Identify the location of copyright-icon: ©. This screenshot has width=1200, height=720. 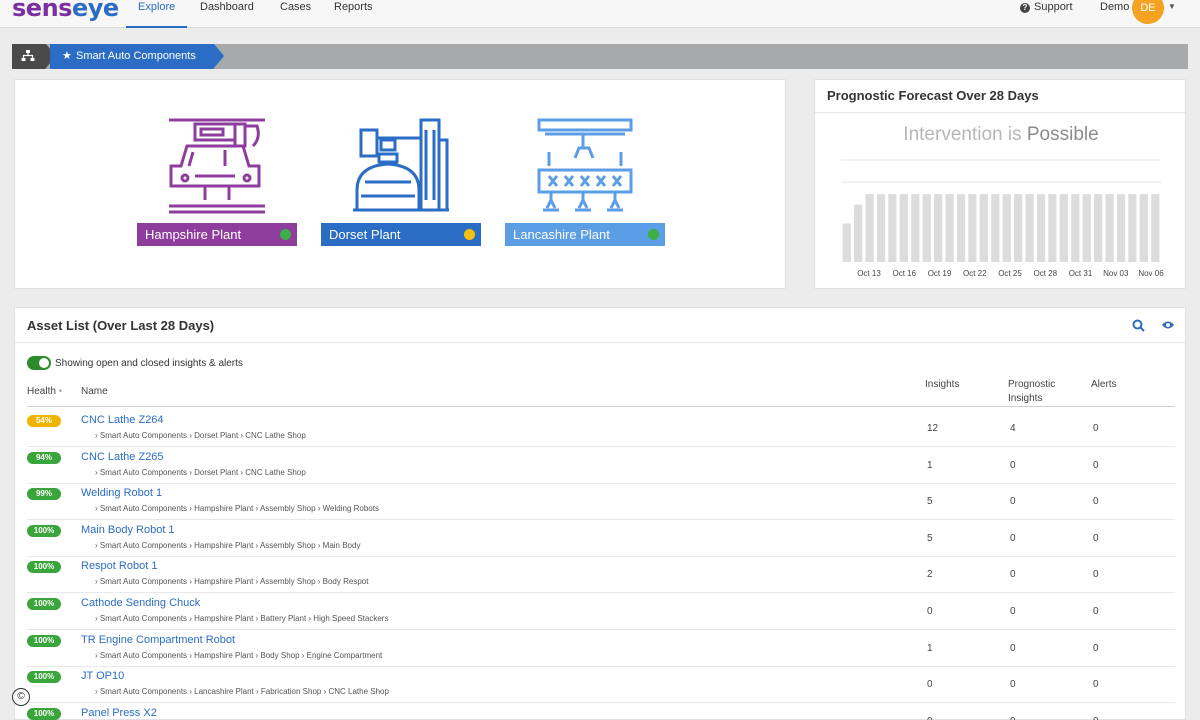
(21, 697).